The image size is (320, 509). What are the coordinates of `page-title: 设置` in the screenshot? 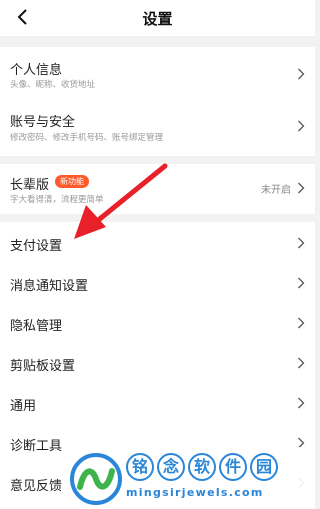 It's located at (157, 19).